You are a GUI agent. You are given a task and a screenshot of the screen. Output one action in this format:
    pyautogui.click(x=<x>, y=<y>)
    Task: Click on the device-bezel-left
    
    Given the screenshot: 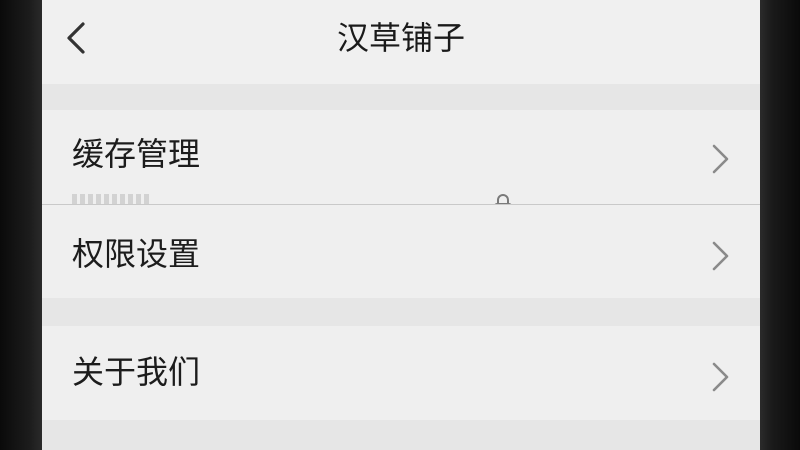 What is the action you would take?
    pyautogui.click(x=21, y=225)
    